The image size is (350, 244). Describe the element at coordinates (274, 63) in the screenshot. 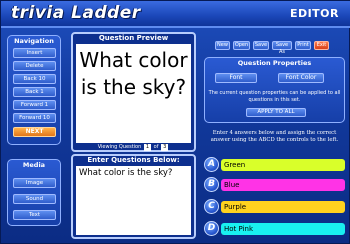

I see `question-properties-title: Question Properties` at that location.